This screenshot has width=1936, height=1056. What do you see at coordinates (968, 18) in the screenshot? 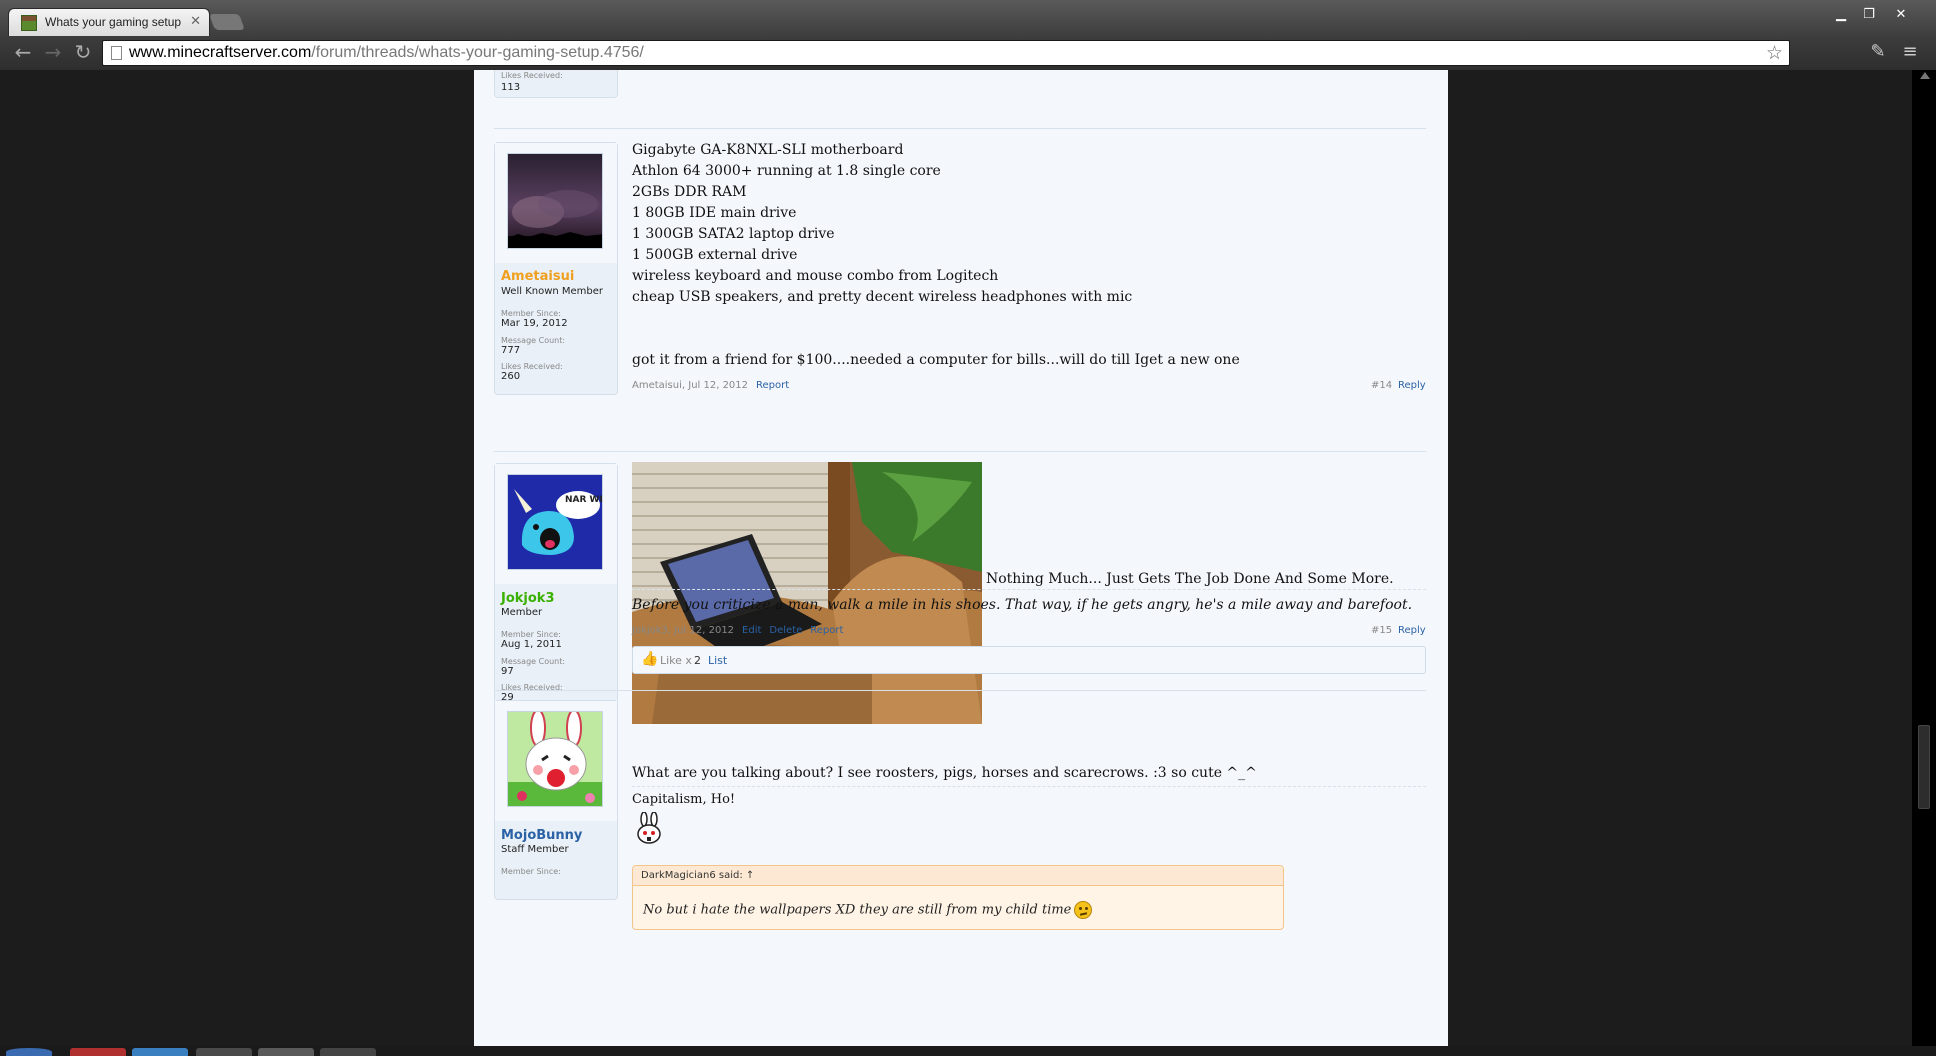
I see `title-bar: Whats your gaming setup ✕ ▁ ❐ ✕` at bounding box center [968, 18].